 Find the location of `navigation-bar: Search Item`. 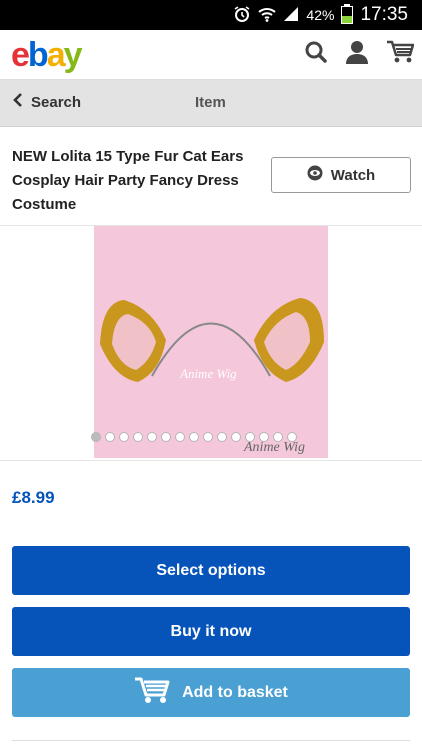

navigation-bar: Search Item is located at coordinates (211, 103).